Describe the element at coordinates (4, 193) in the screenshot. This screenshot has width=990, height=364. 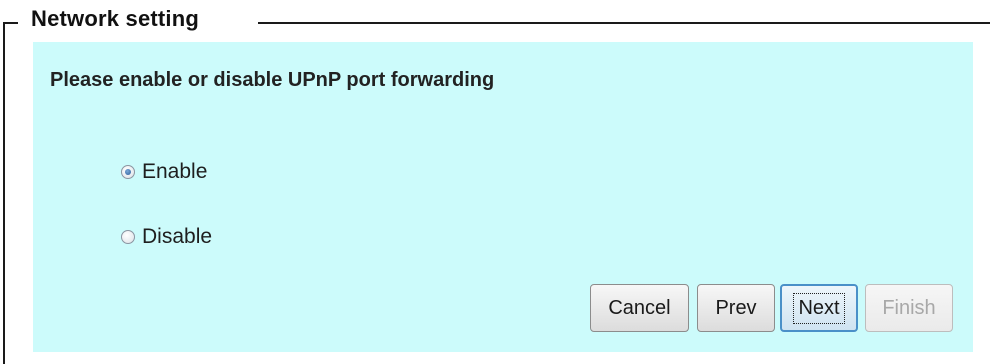
I see `fieldset-border-left` at that location.